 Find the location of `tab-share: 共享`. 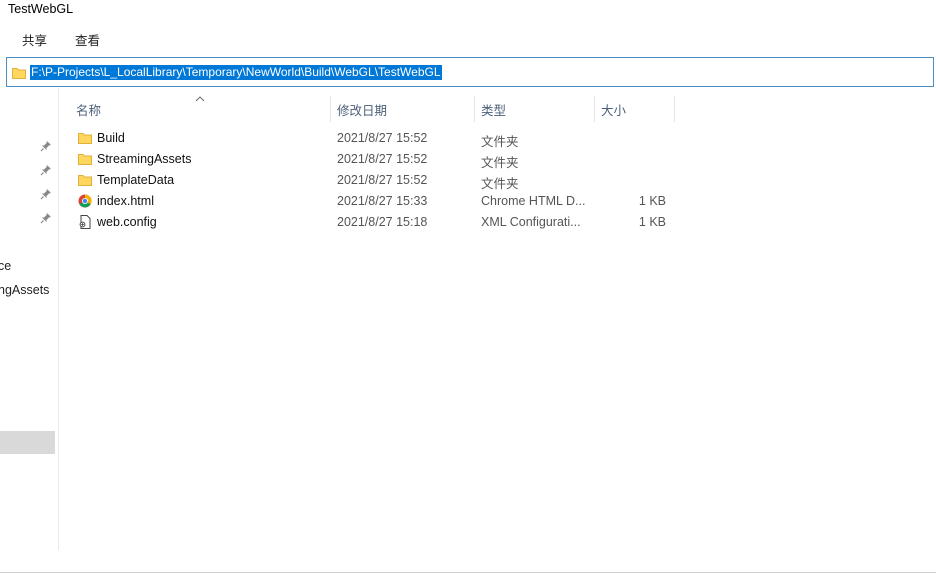

tab-share: 共享 is located at coordinates (34, 39).